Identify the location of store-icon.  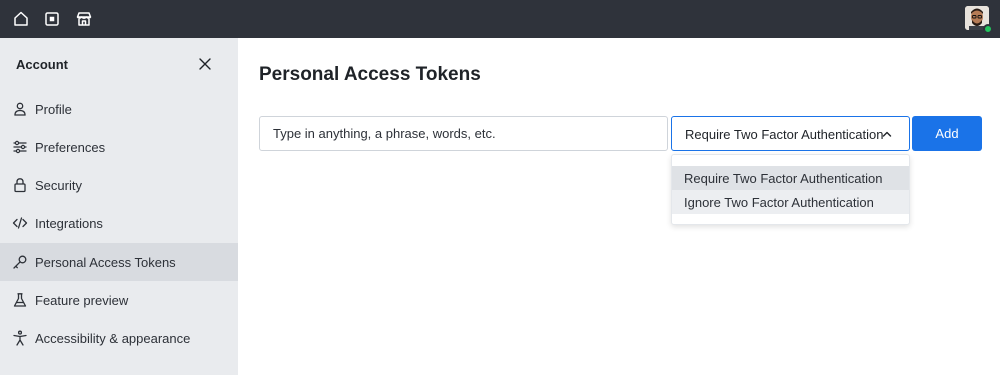
(84, 19).